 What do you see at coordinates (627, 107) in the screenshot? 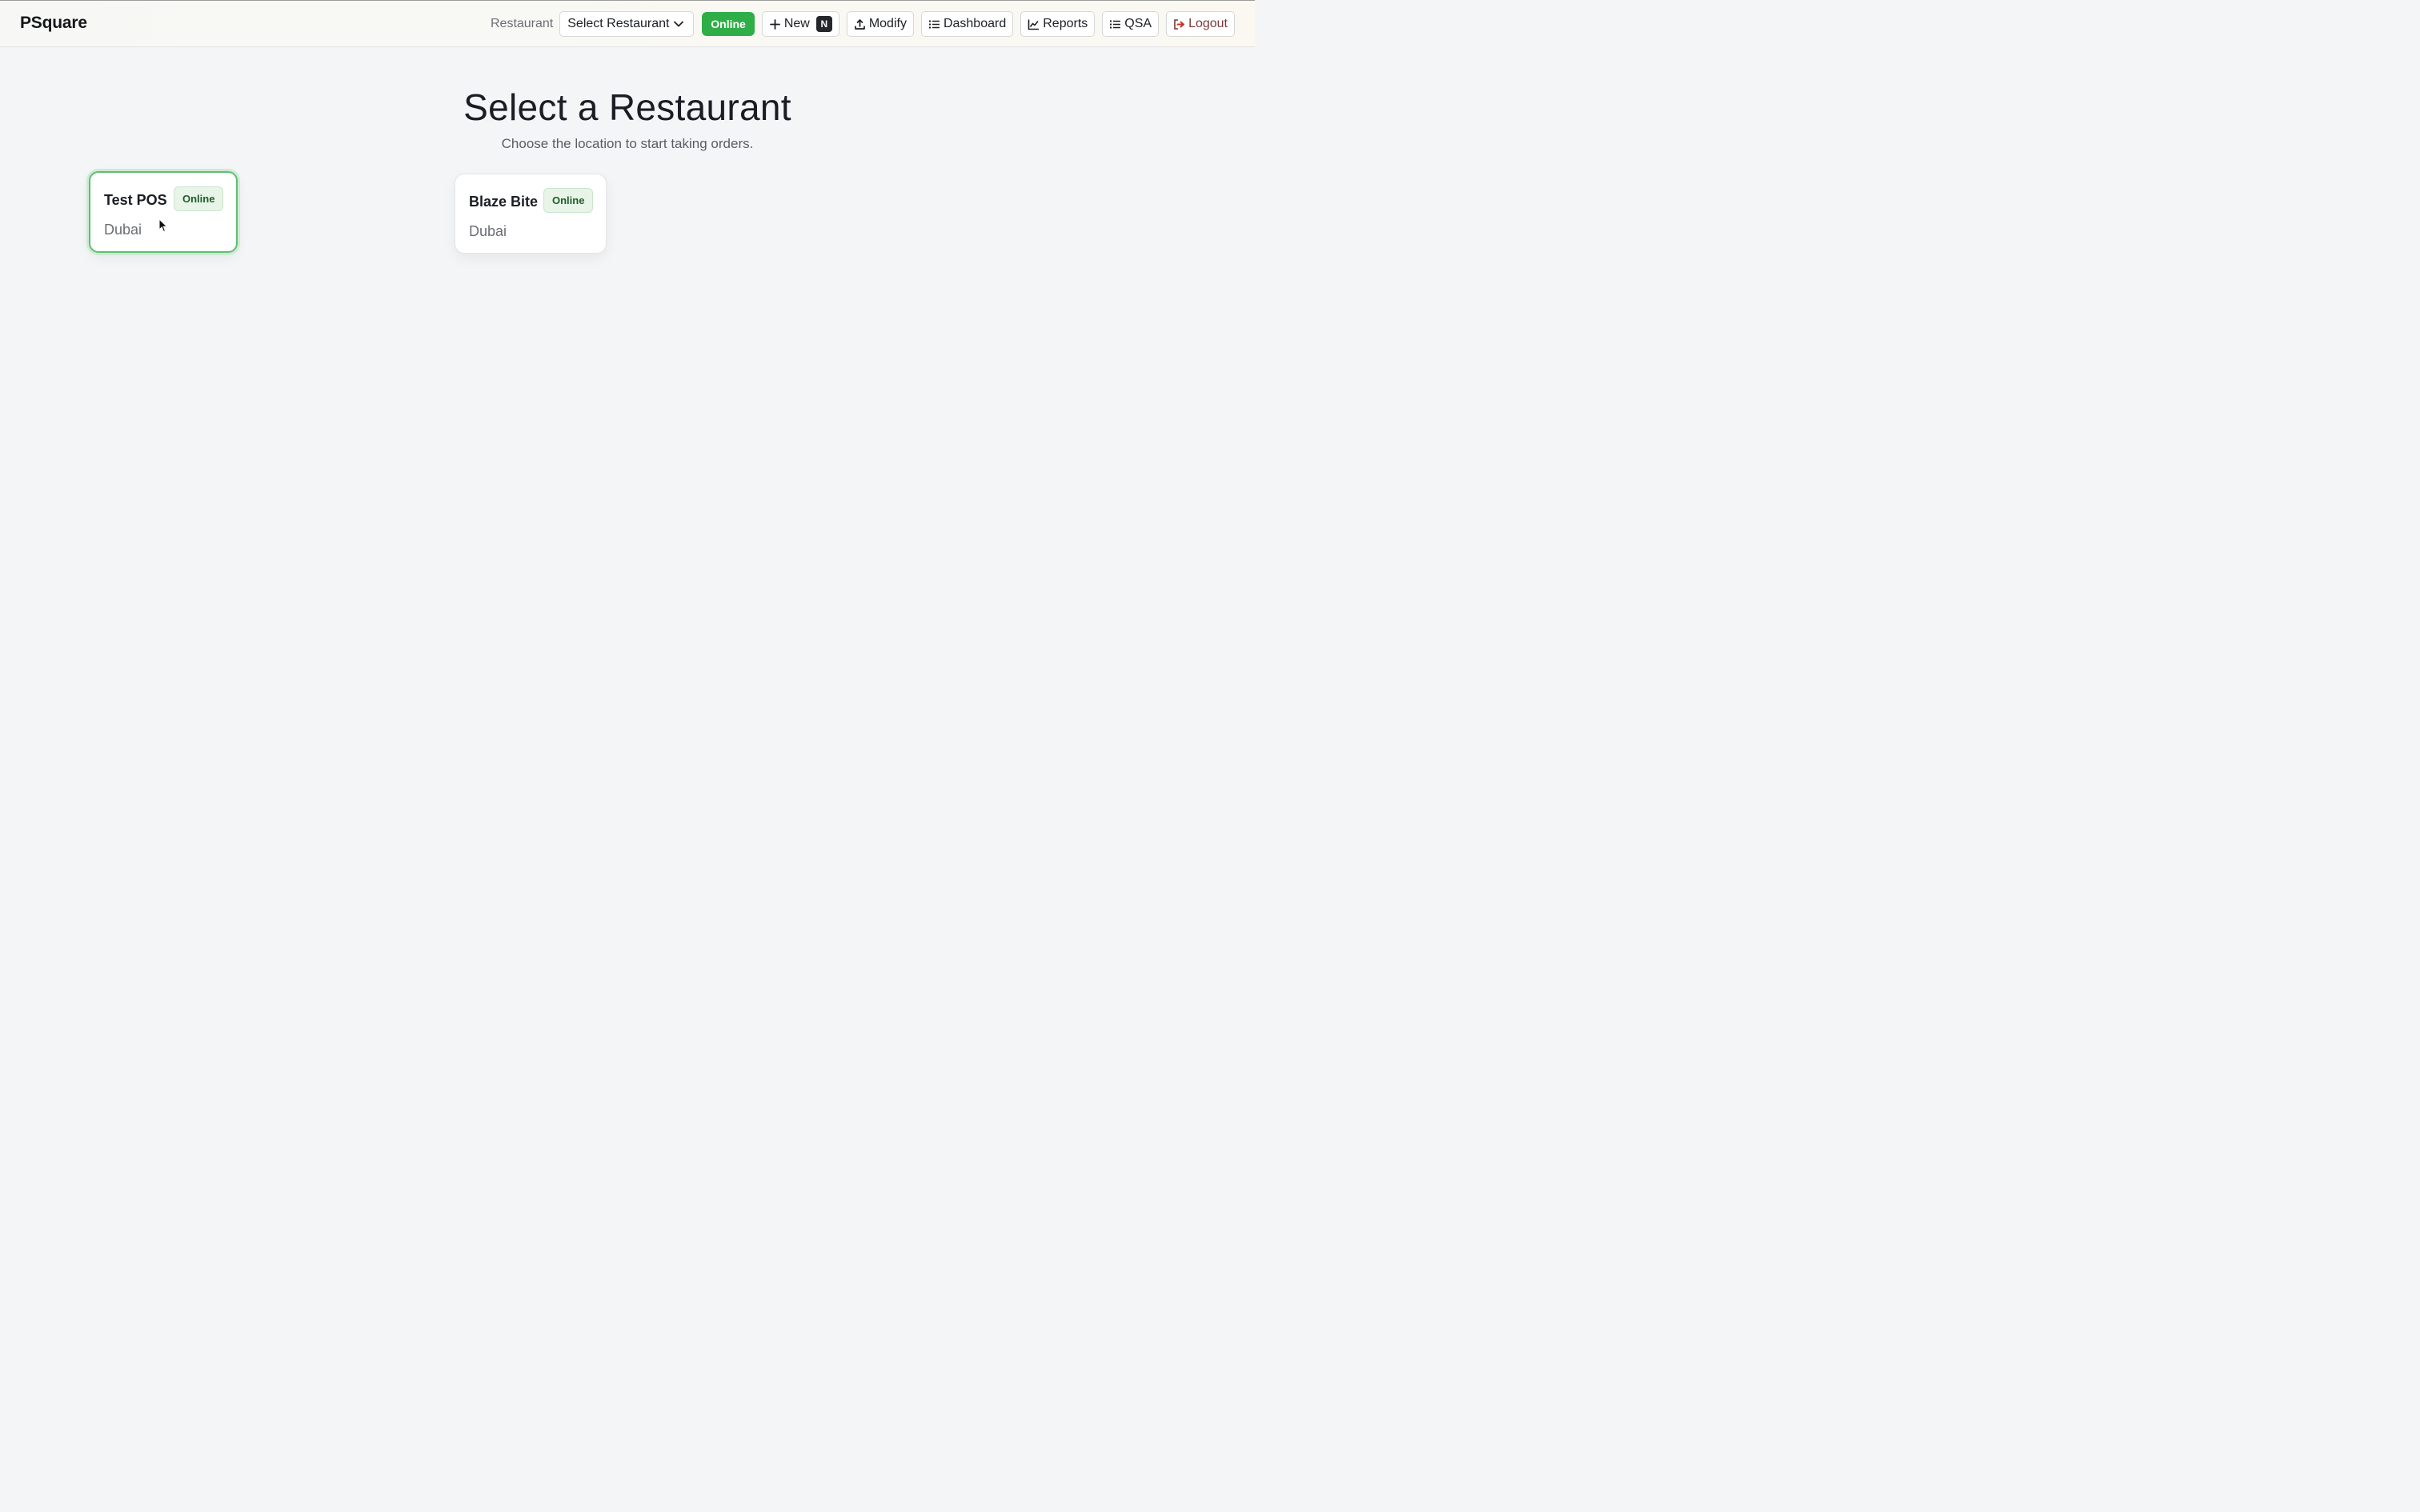
I see `page-title: Select a Restaurant` at bounding box center [627, 107].